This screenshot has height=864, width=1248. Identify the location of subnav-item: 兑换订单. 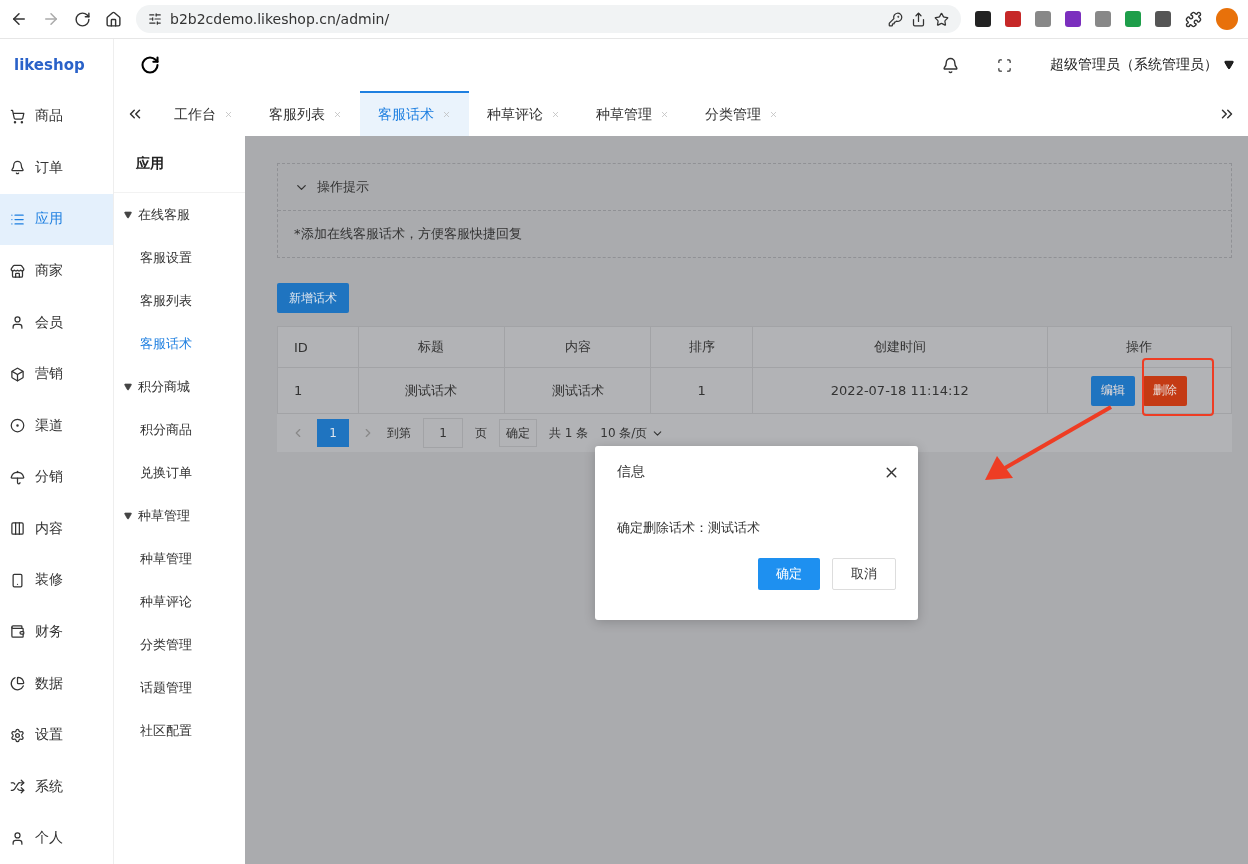
(179, 472).